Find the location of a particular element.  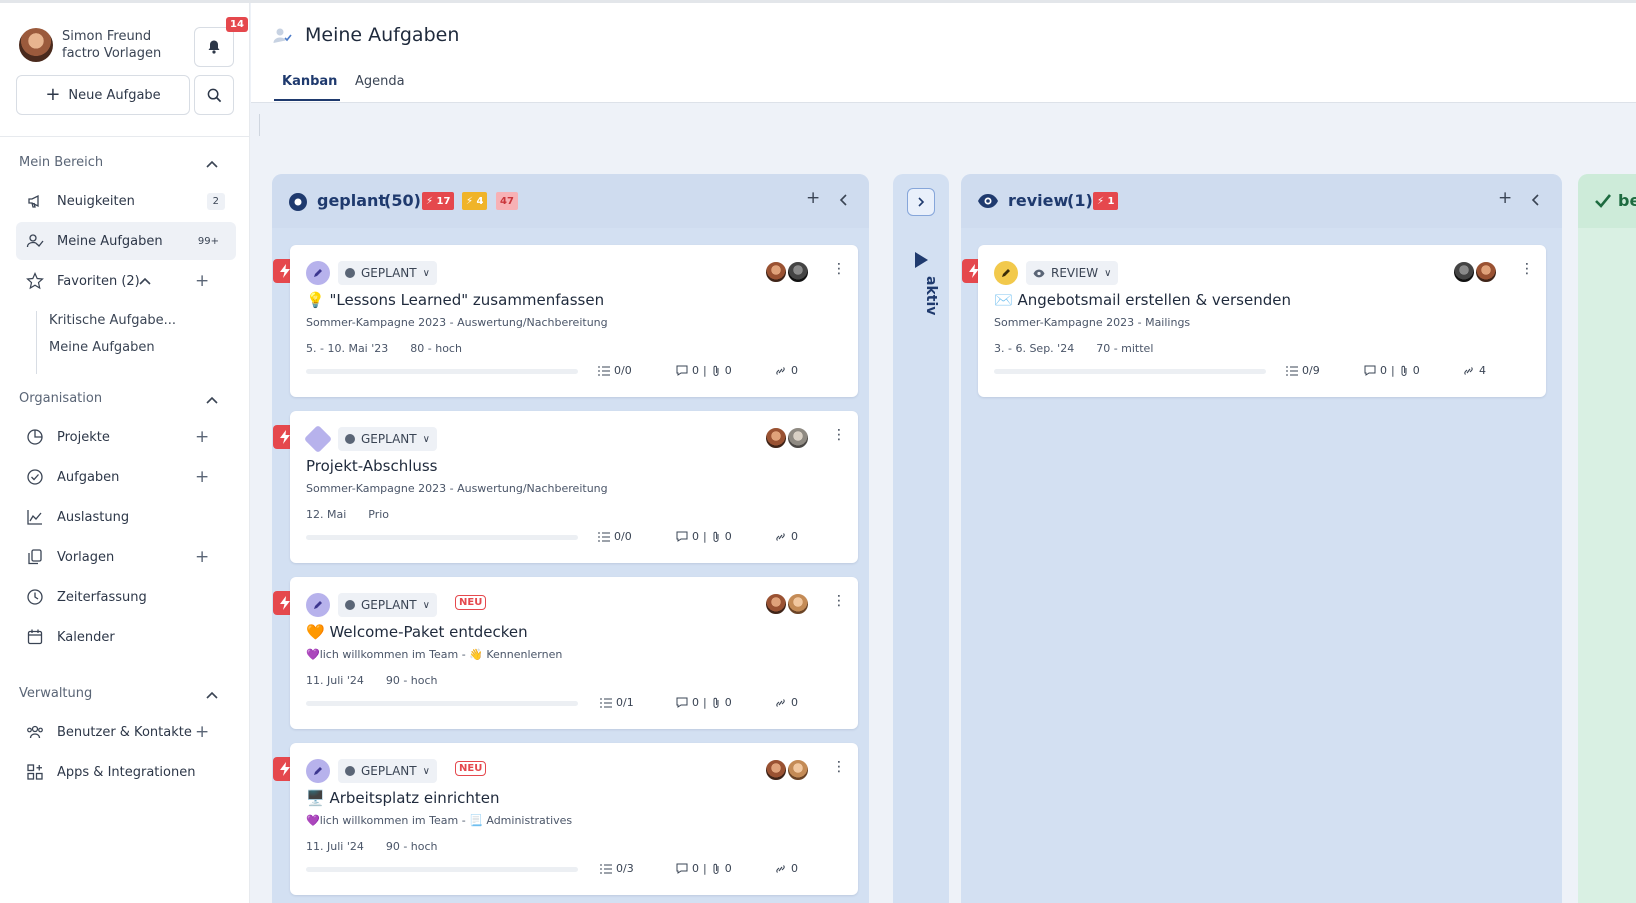

comments-stat: 0 | 0 is located at coordinates (704, 868).